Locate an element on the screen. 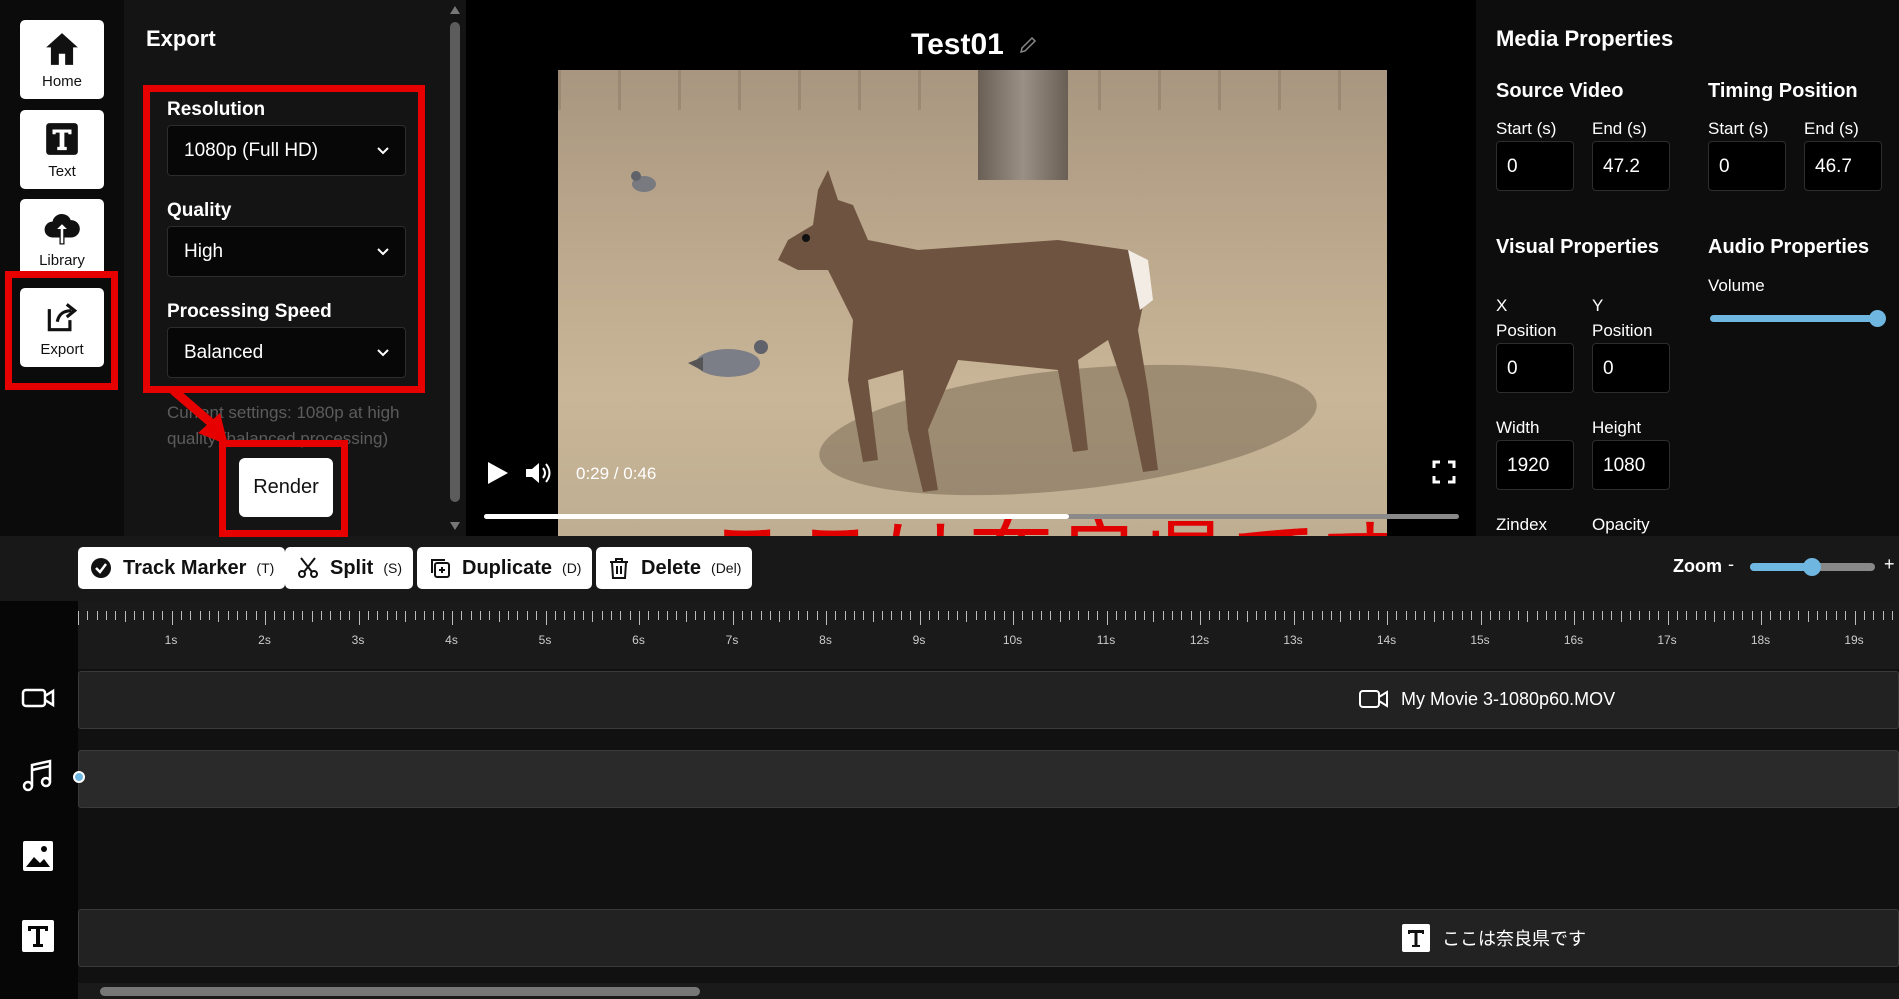 The width and height of the screenshot is (1899, 999). track-icons-column is located at coordinates (39, 800).